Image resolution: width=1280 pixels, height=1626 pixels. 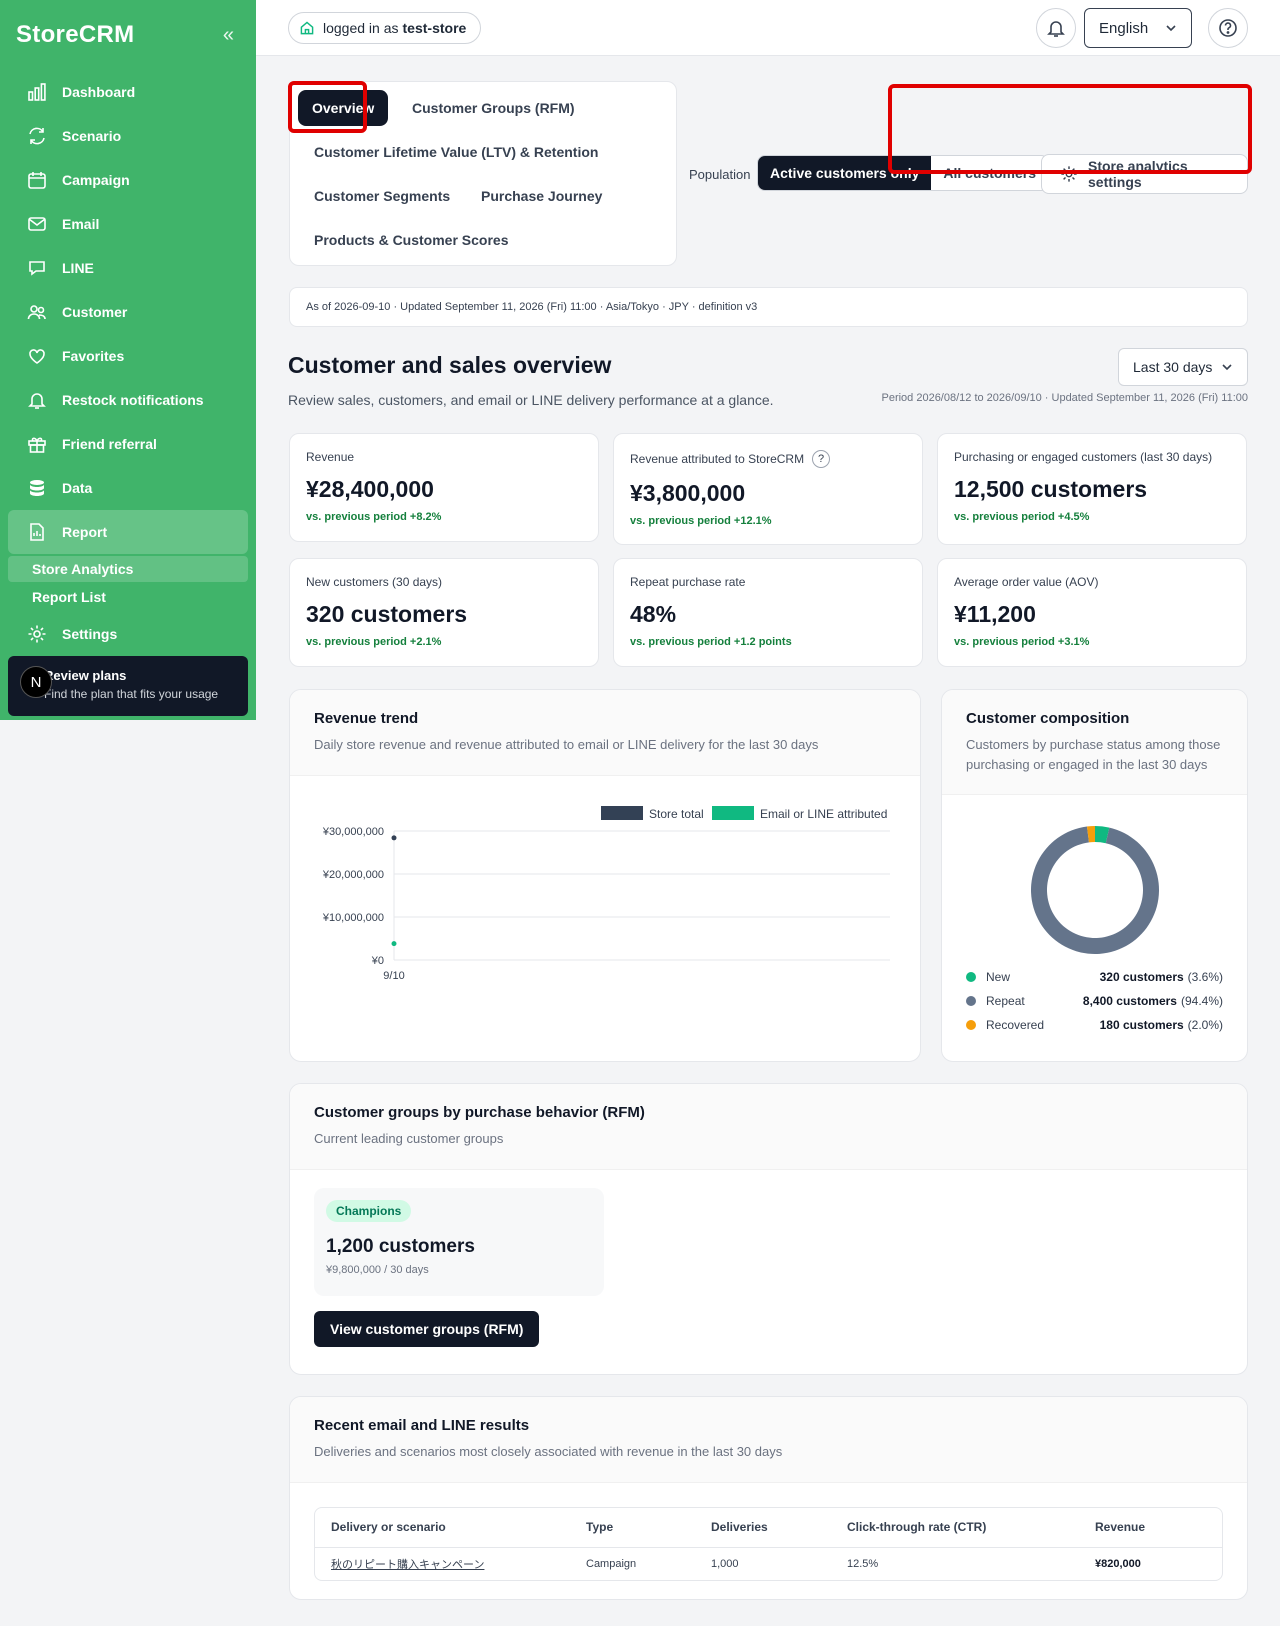 I want to click on sidebar-item-label: Friend referral, so click(x=109, y=444).